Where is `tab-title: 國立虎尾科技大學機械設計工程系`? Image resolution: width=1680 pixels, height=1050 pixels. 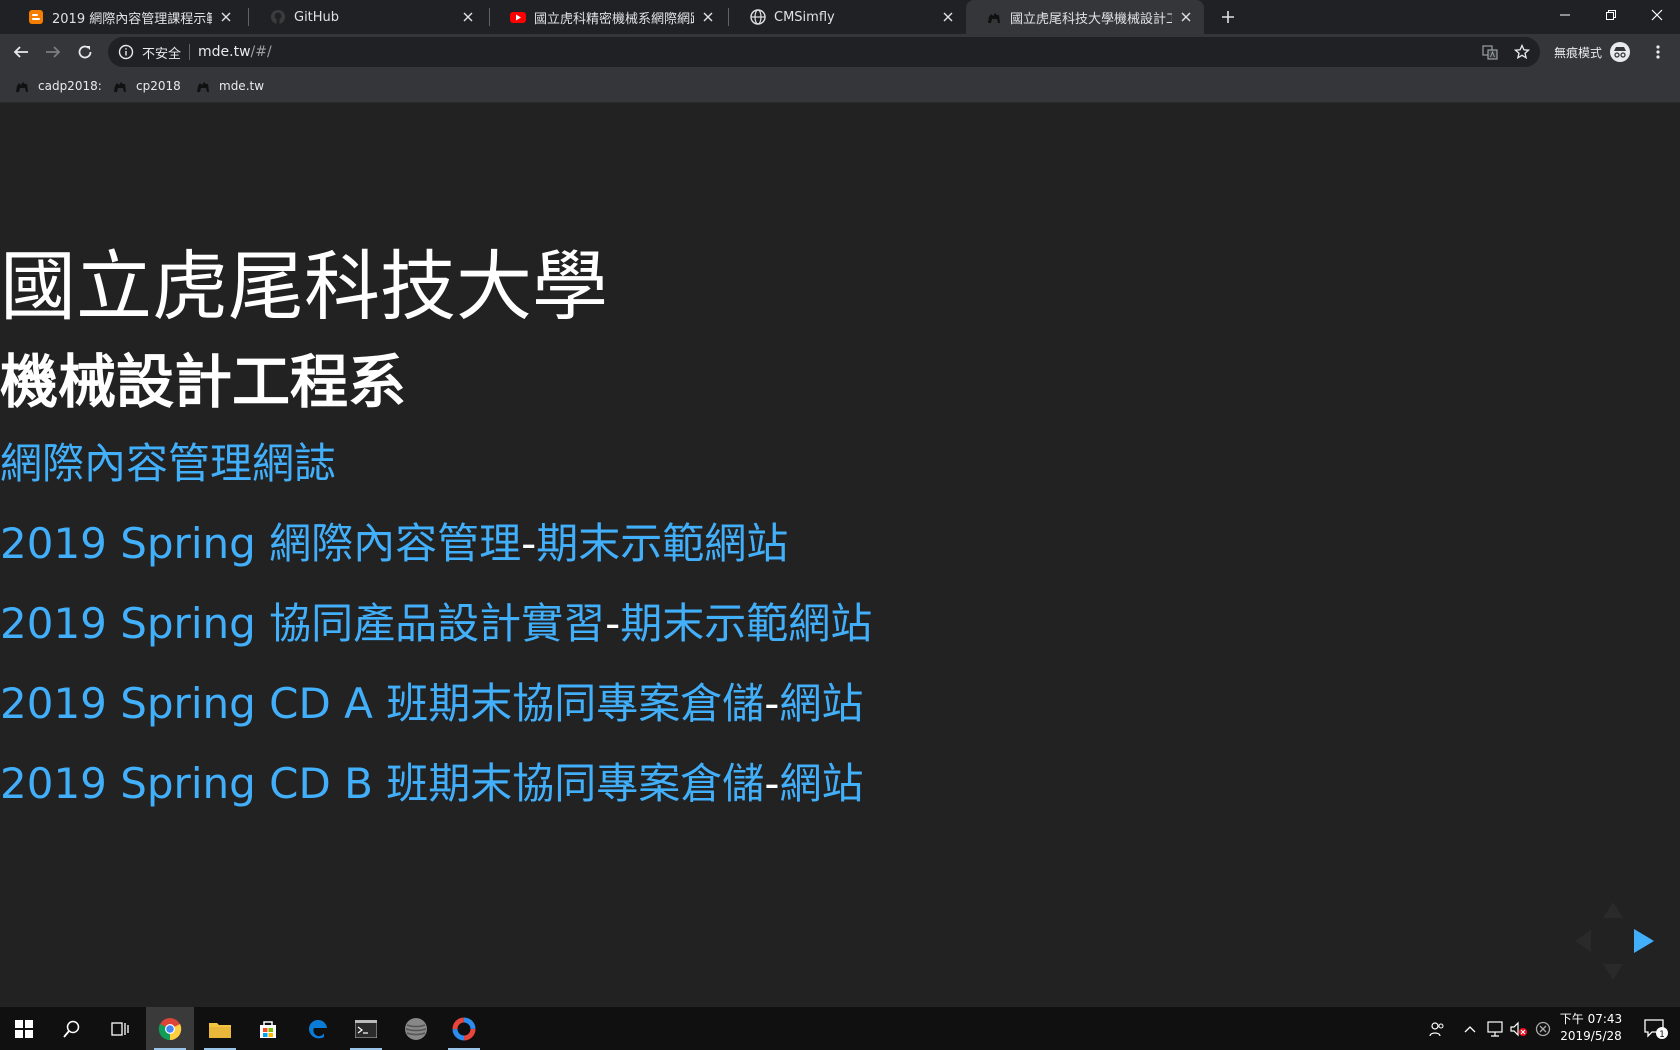 tab-title: 國立虎尾科技大學機械設計工程系 is located at coordinates (1091, 19).